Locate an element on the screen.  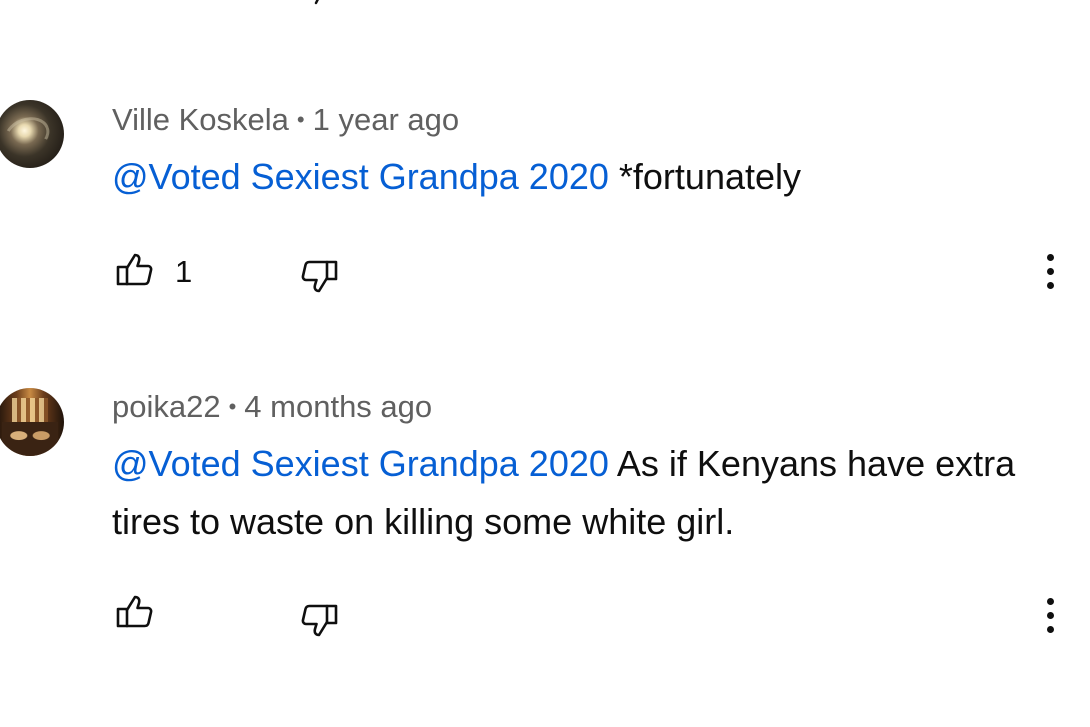
comment-meta: poika22 • 4 months ago is located at coordinates (272, 407).